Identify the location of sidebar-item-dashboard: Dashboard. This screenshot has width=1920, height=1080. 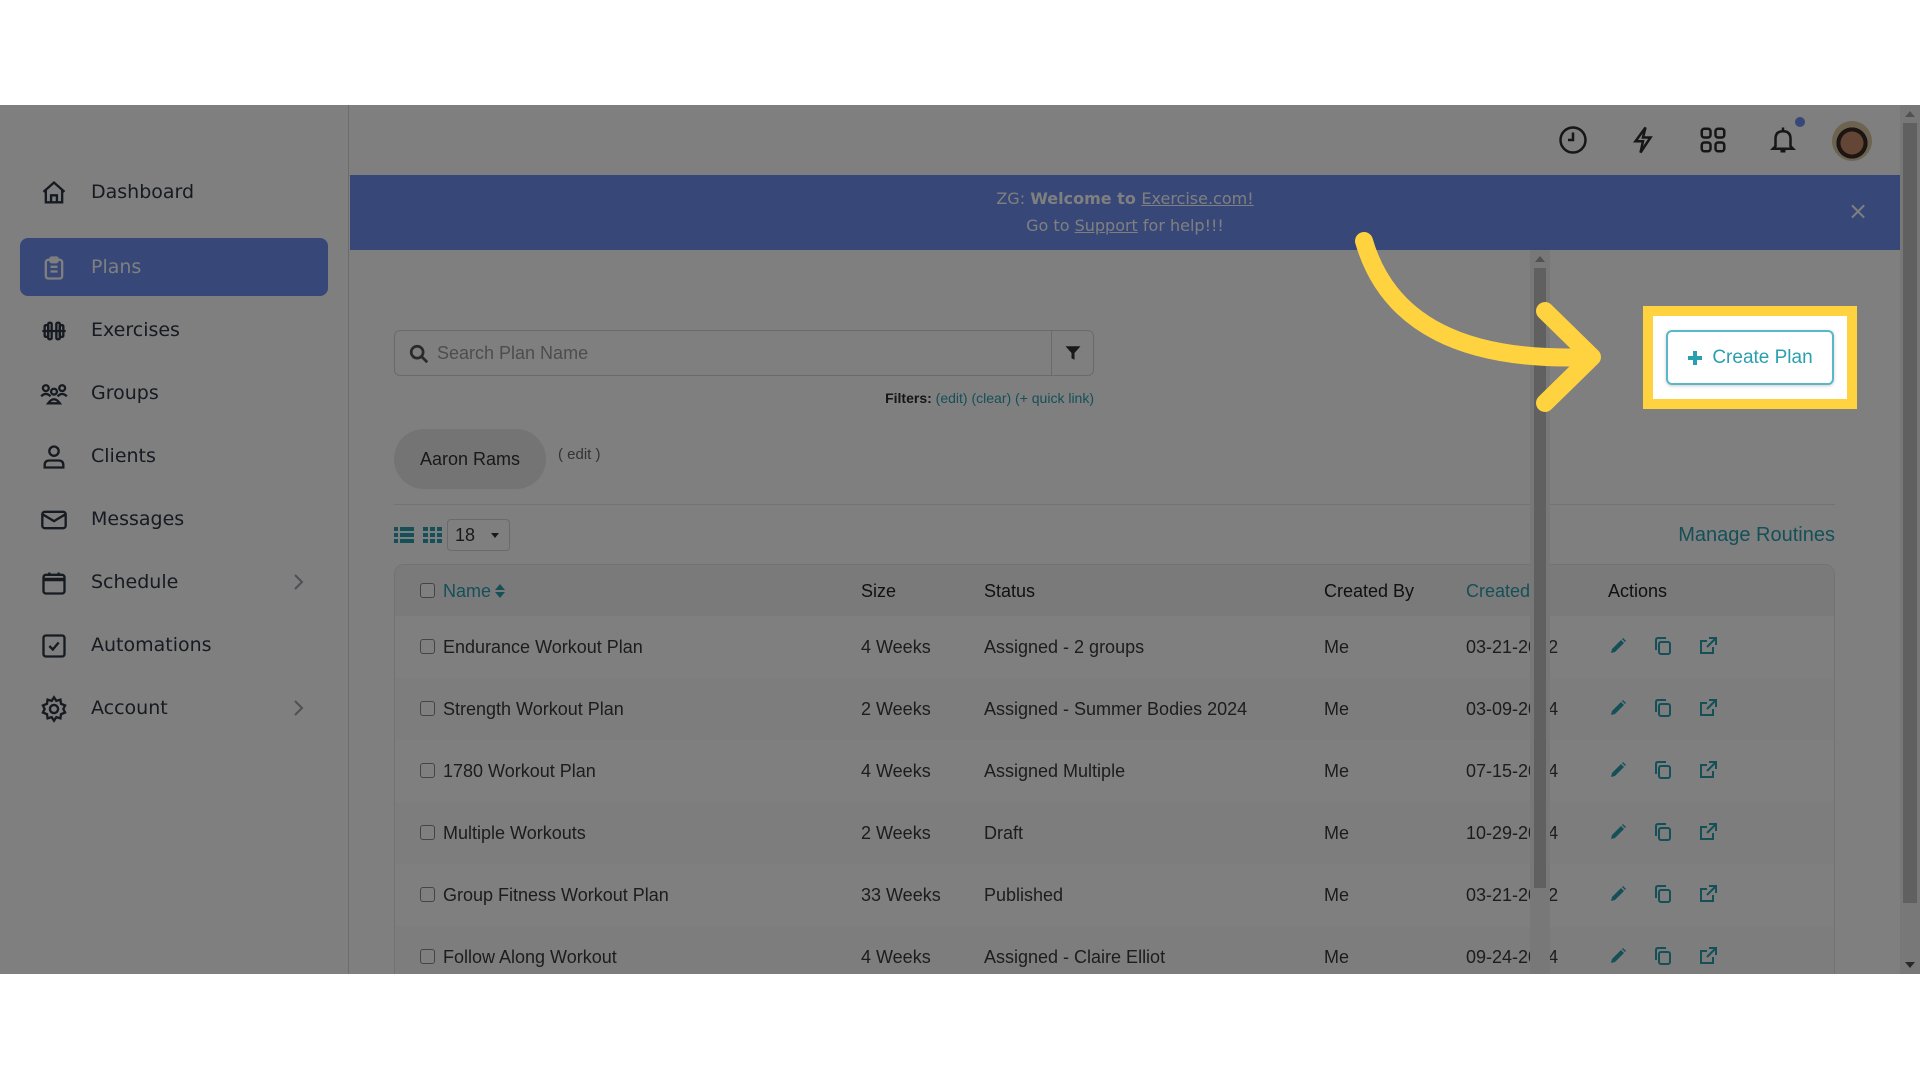
(174, 192).